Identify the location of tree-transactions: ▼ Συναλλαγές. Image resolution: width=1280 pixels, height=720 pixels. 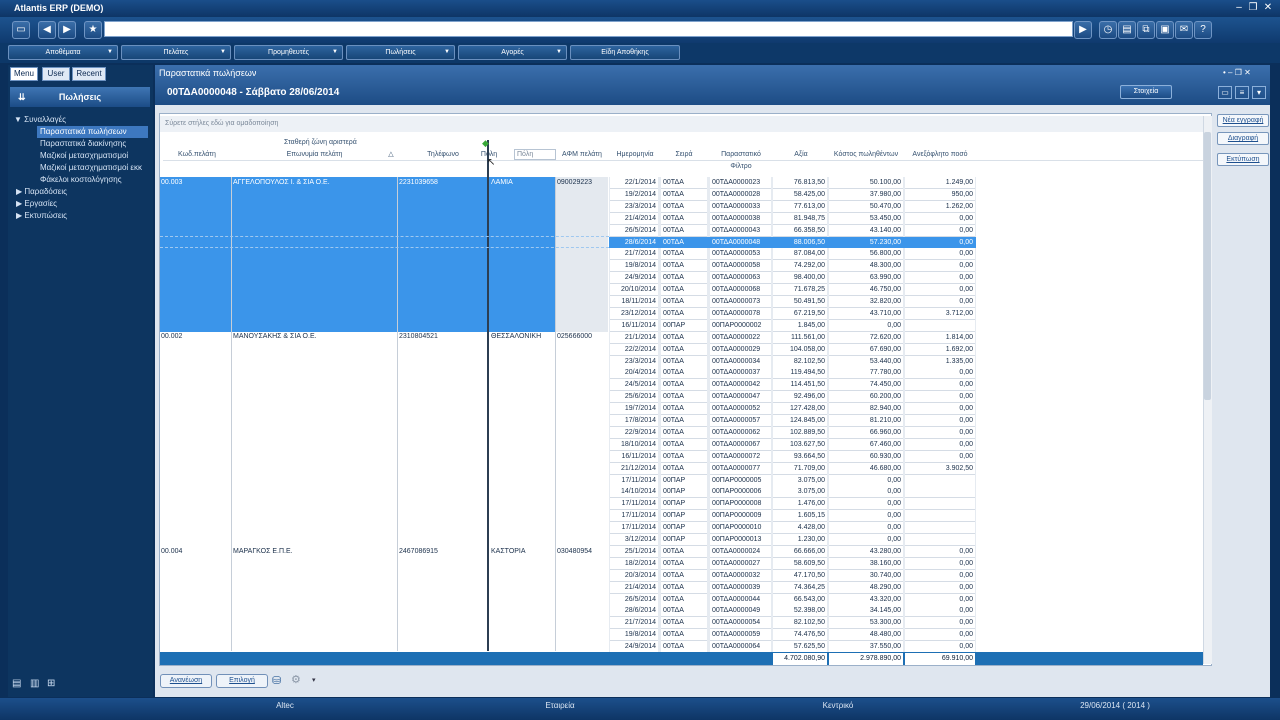
(83, 120).